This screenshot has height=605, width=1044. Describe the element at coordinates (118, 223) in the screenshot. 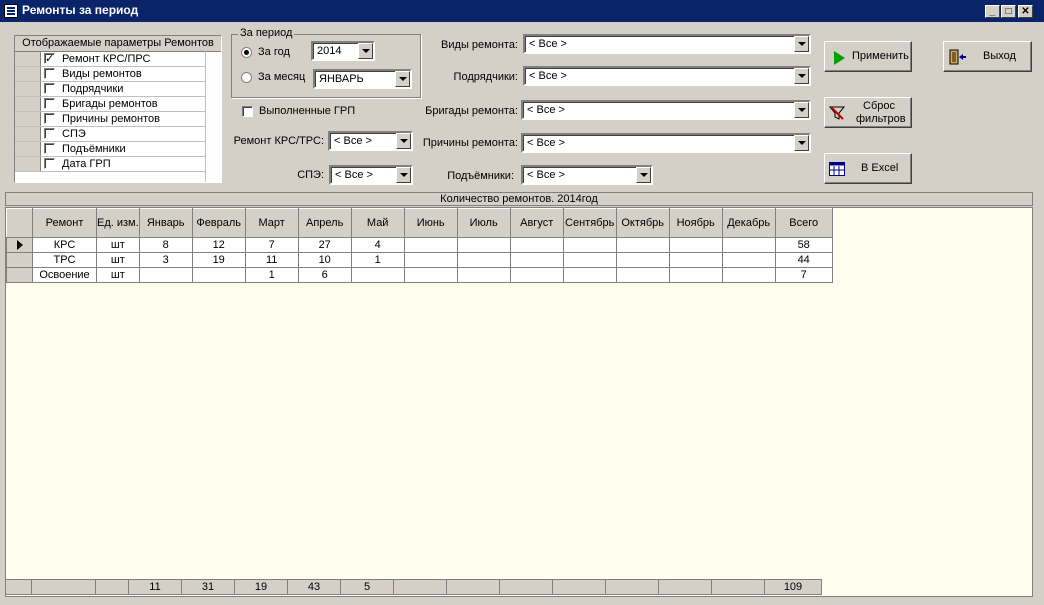

I see `column-header: Ед. изм.` at that location.